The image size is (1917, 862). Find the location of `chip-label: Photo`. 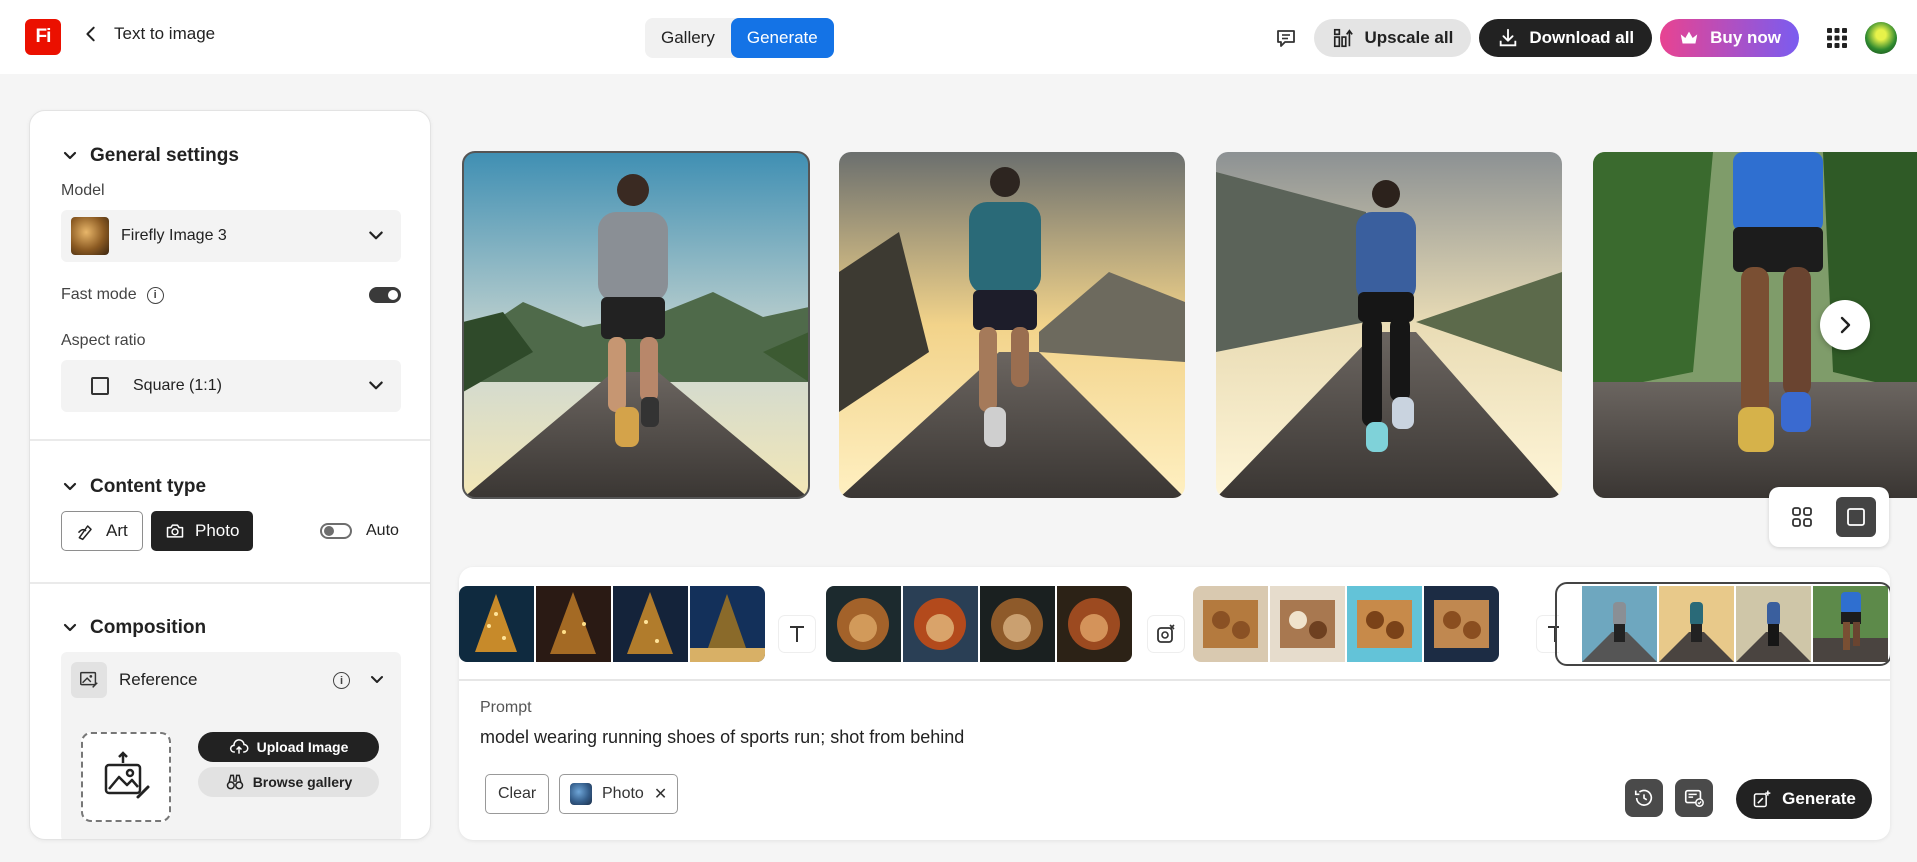

chip-label: Photo is located at coordinates (623, 793).